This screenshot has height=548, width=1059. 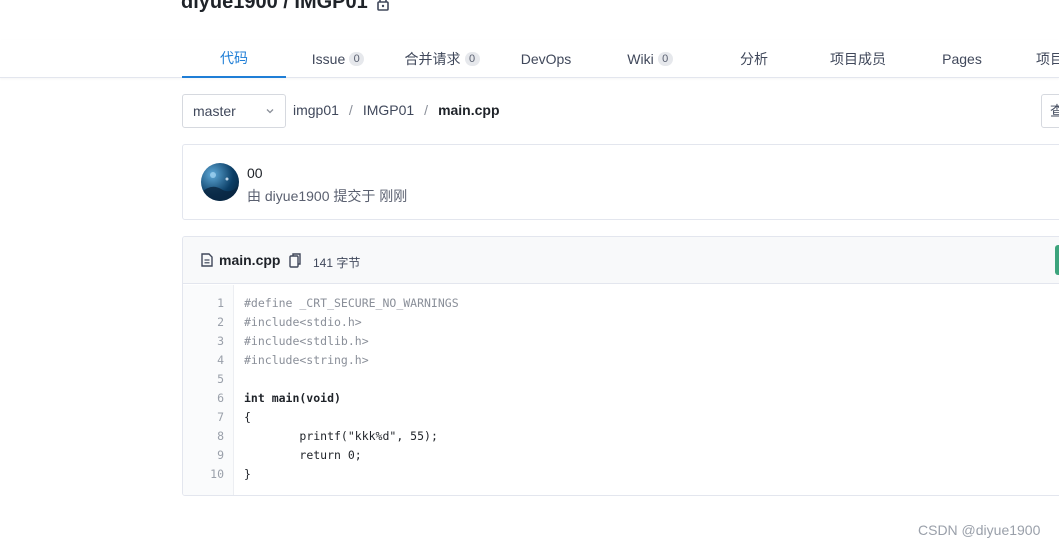 I want to click on chevron-down-icon, so click(x=270, y=111).